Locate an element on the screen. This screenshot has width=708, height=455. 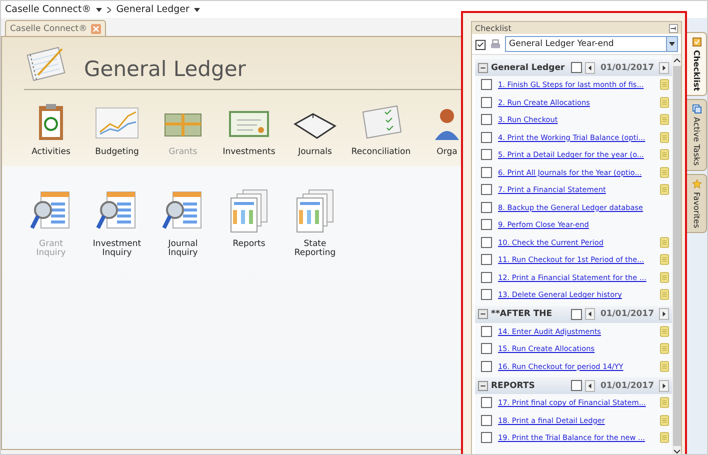
pin-icon is located at coordinates (673, 28).